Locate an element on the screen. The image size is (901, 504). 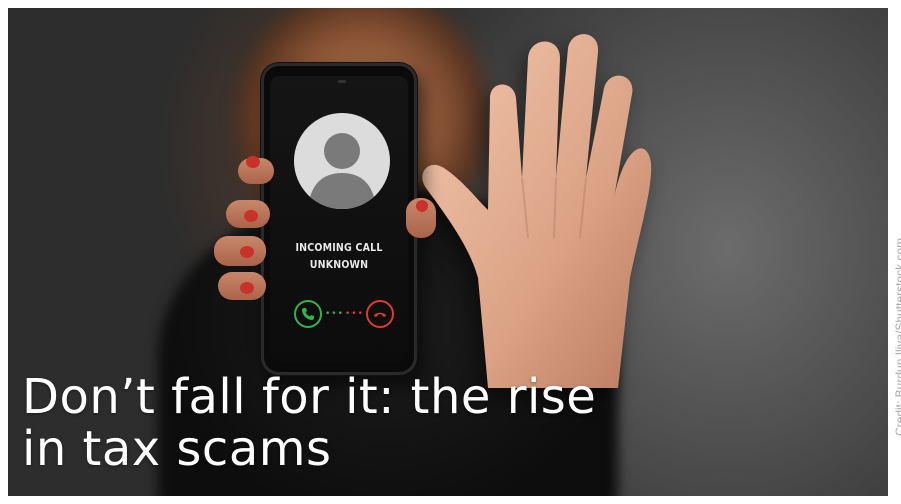
accept-call-button is located at coordinates (308, 314).